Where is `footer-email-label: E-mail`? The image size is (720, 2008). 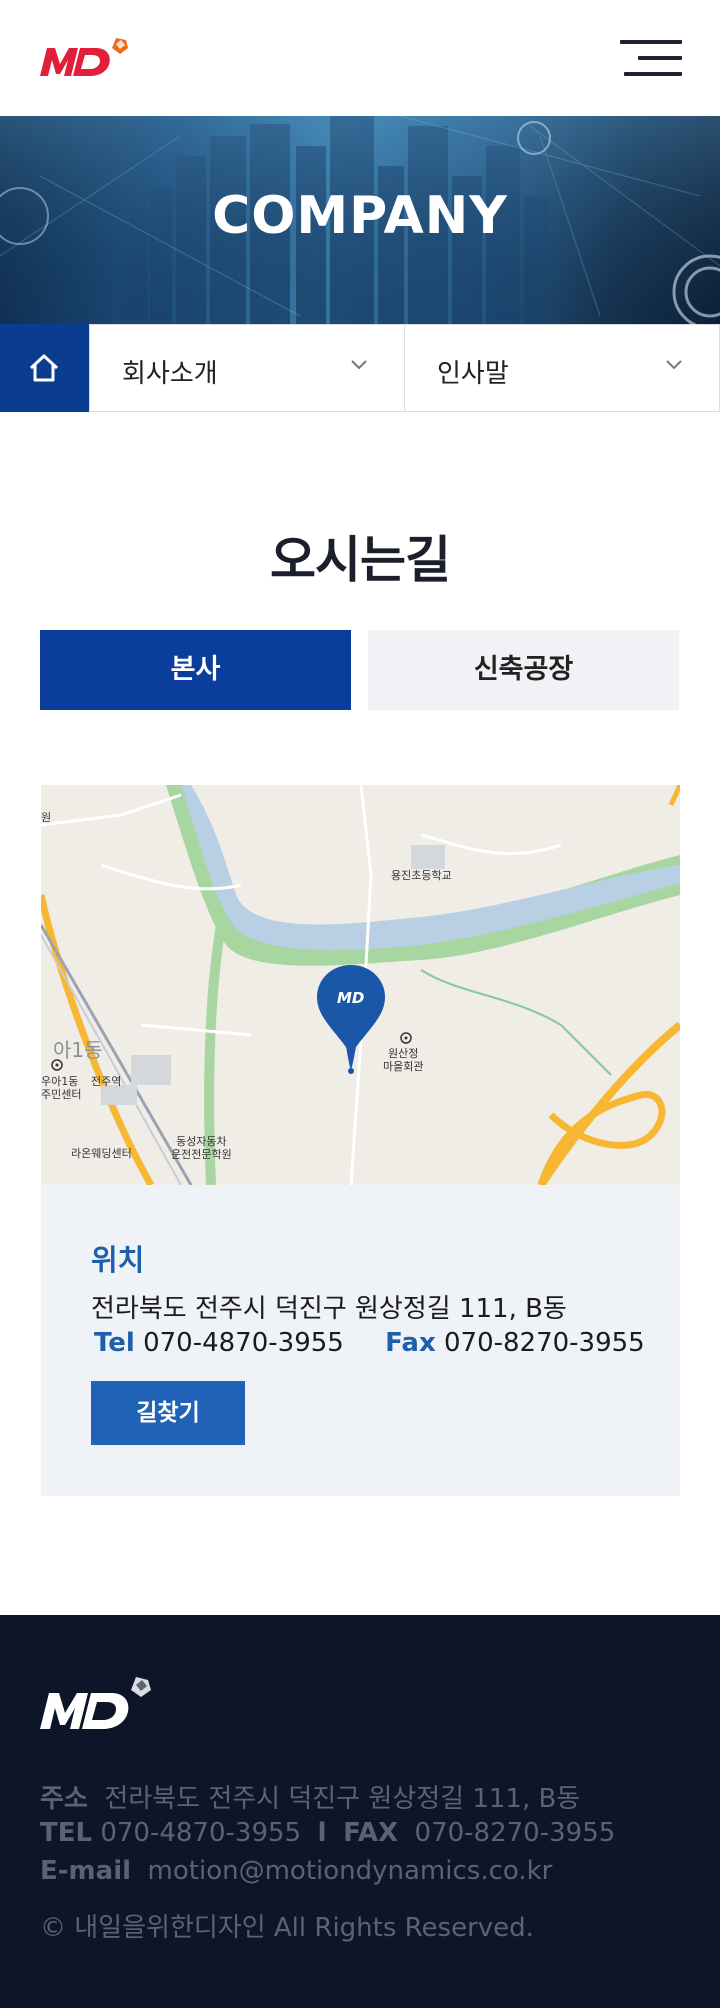
footer-email-label: E-mail is located at coordinates (86, 1871).